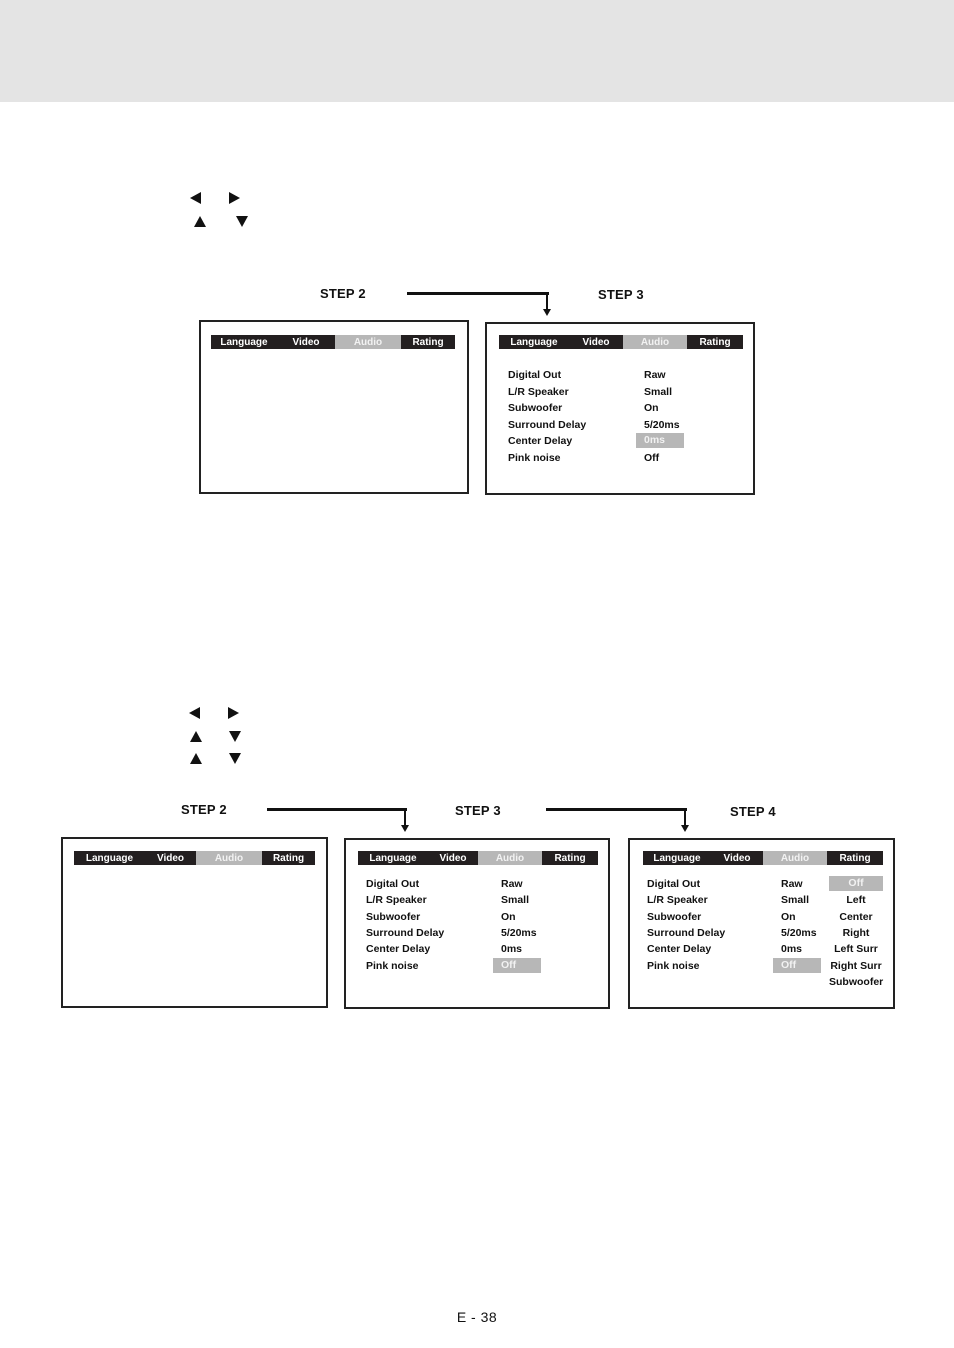 Image resolution: width=954 pixels, height=1348 pixels. Describe the element at coordinates (856, 883) in the screenshot. I see `option-off-selected: Off` at that location.